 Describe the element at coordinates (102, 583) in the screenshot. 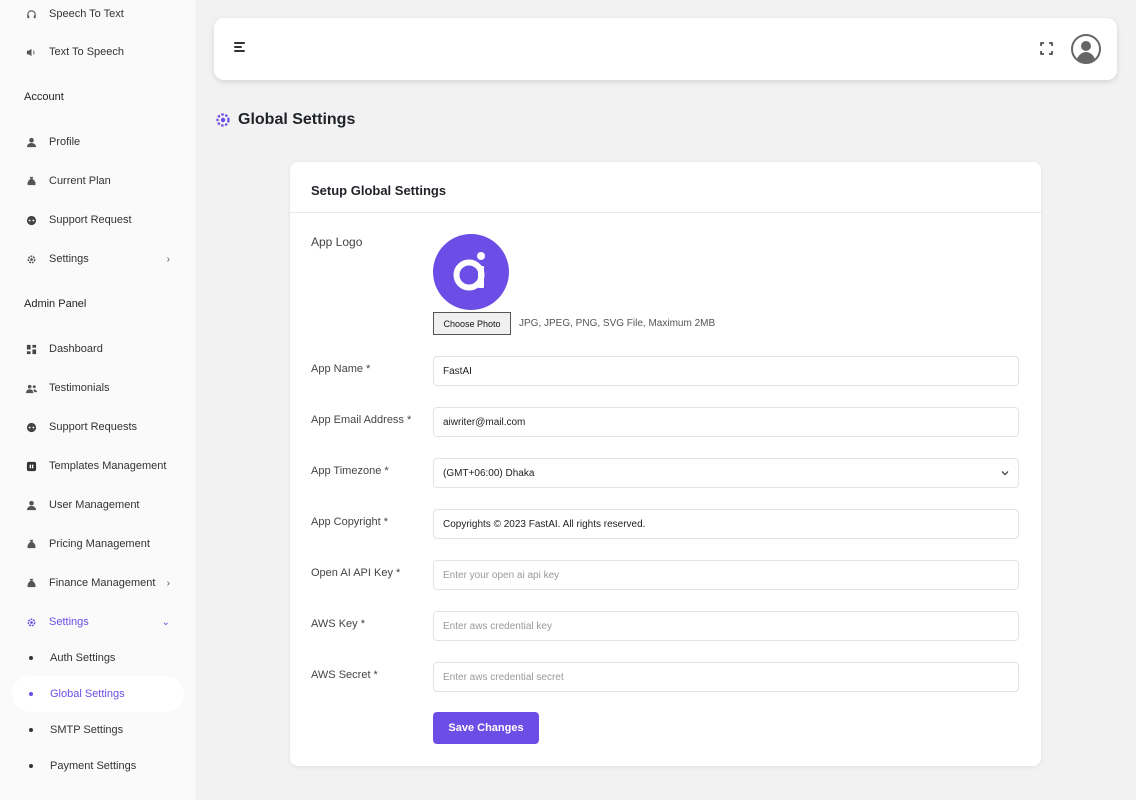

I see `sidebar-item-label: Finance Management` at that location.